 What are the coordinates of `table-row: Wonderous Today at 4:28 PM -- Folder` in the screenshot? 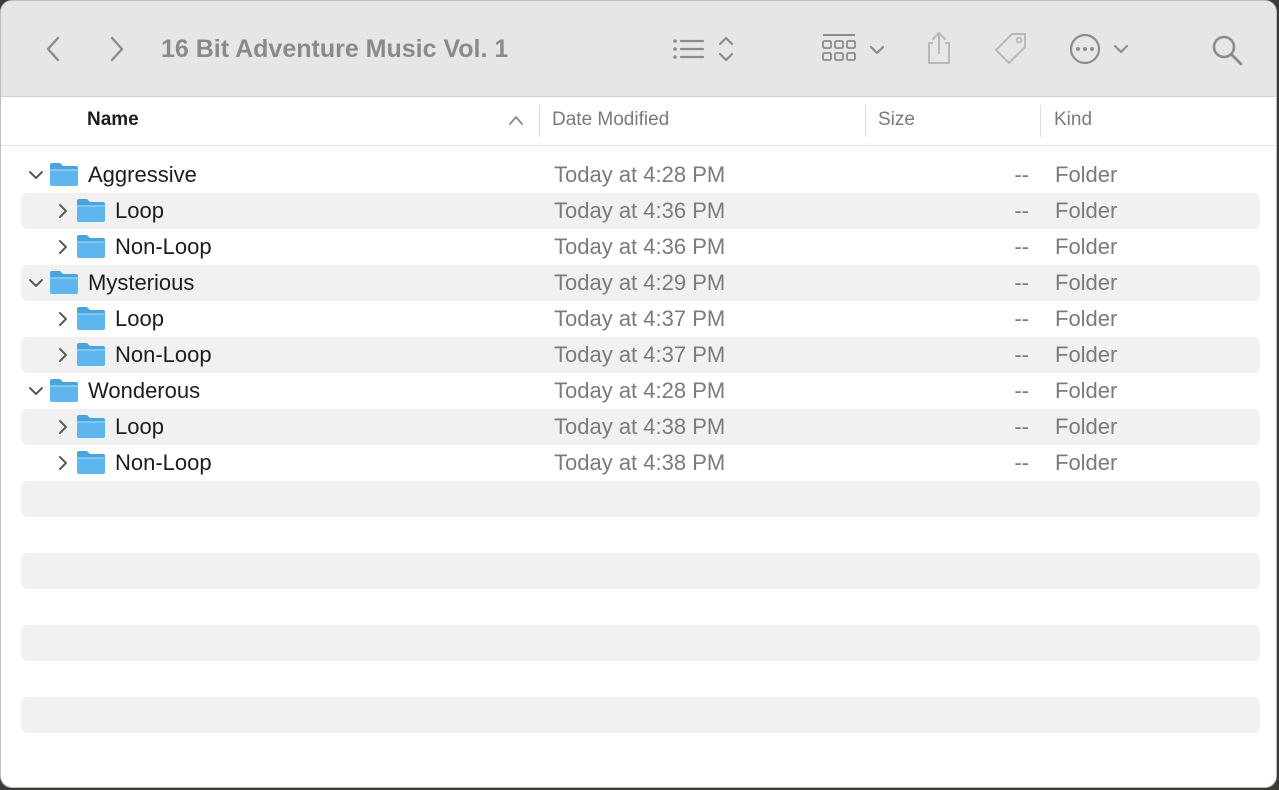 It's located at (640, 391).